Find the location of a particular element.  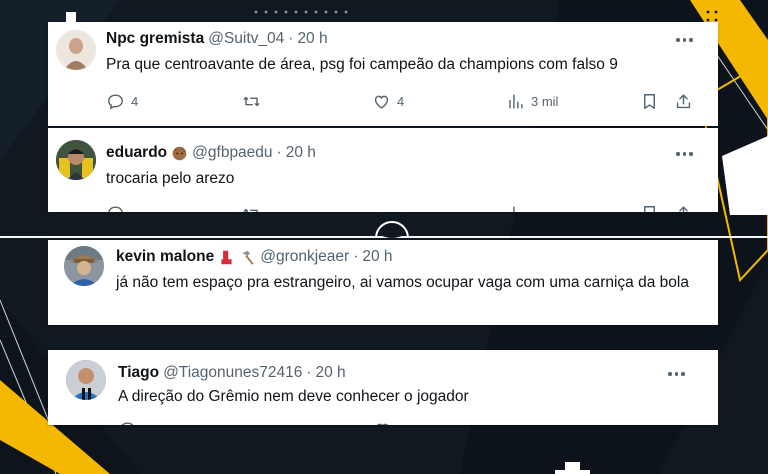

like-button: 4 is located at coordinates (388, 101).